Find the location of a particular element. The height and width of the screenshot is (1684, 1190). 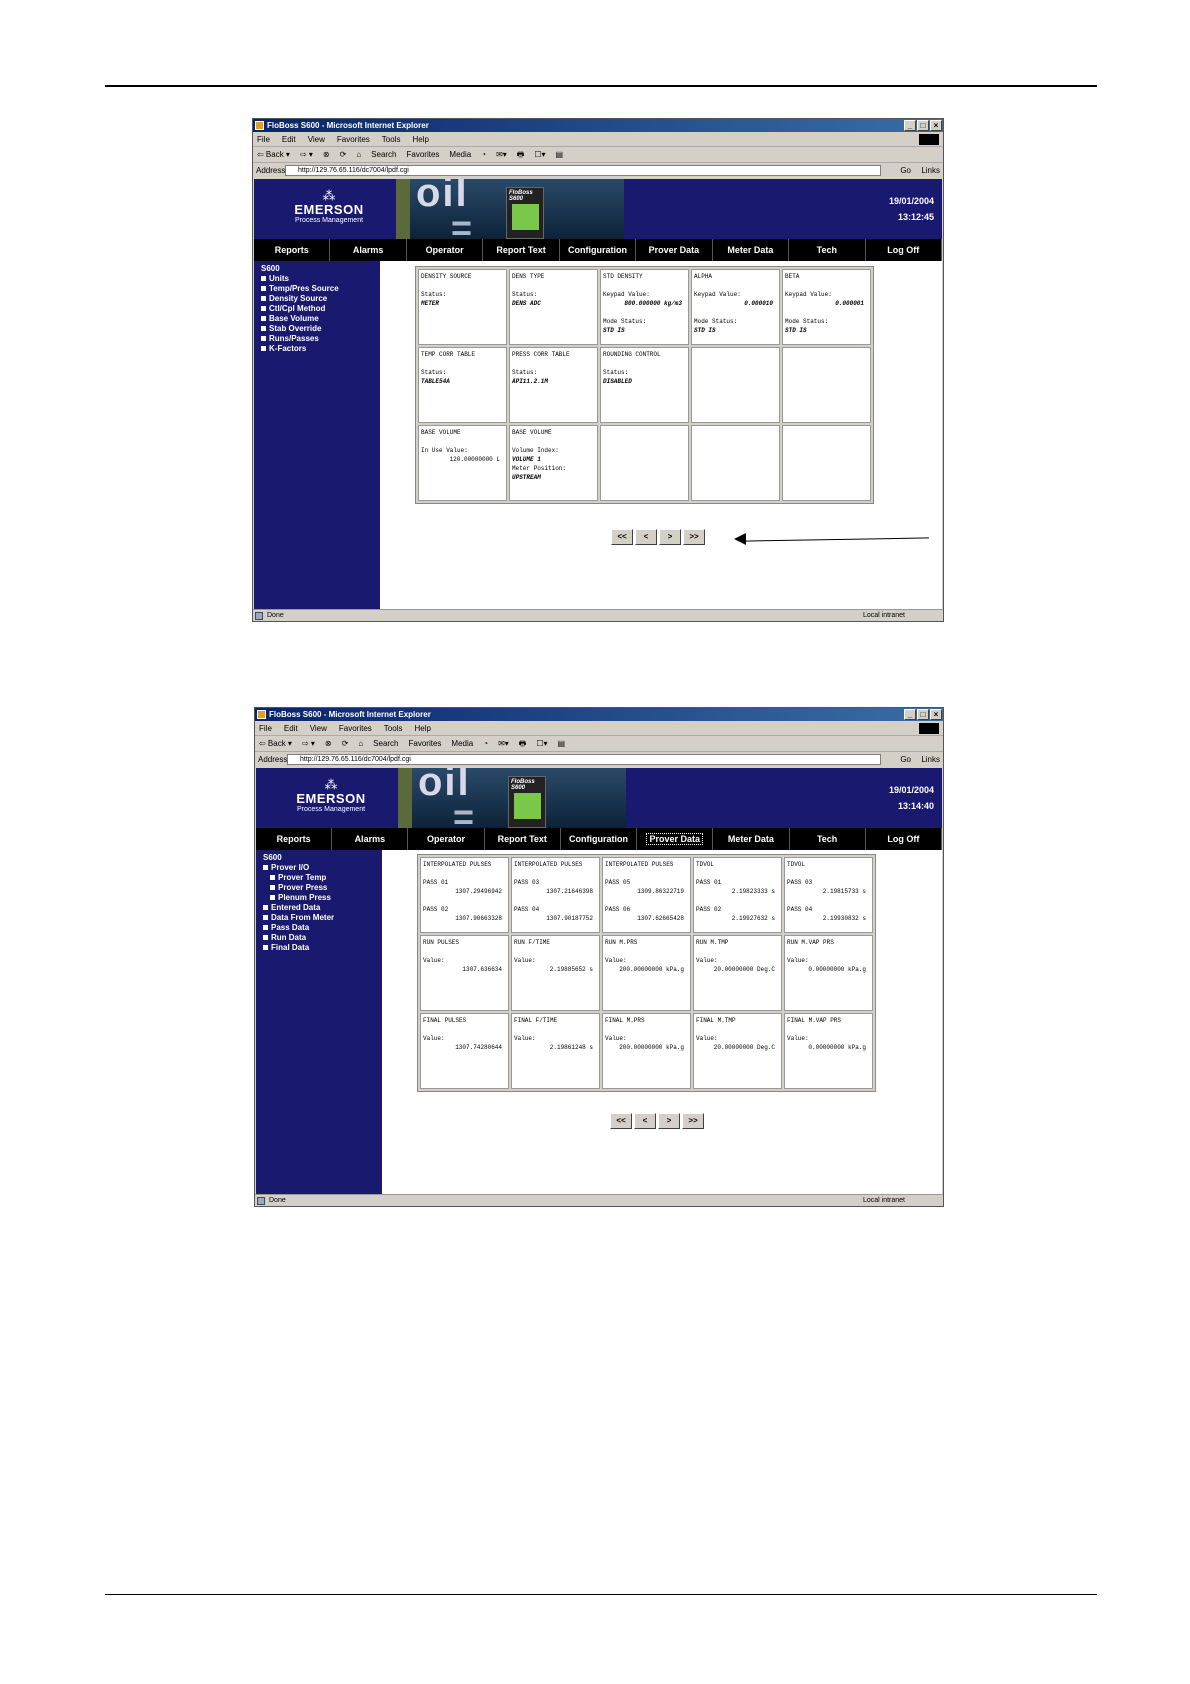

cell-label: Keypad Value: is located at coordinates (626, 294).